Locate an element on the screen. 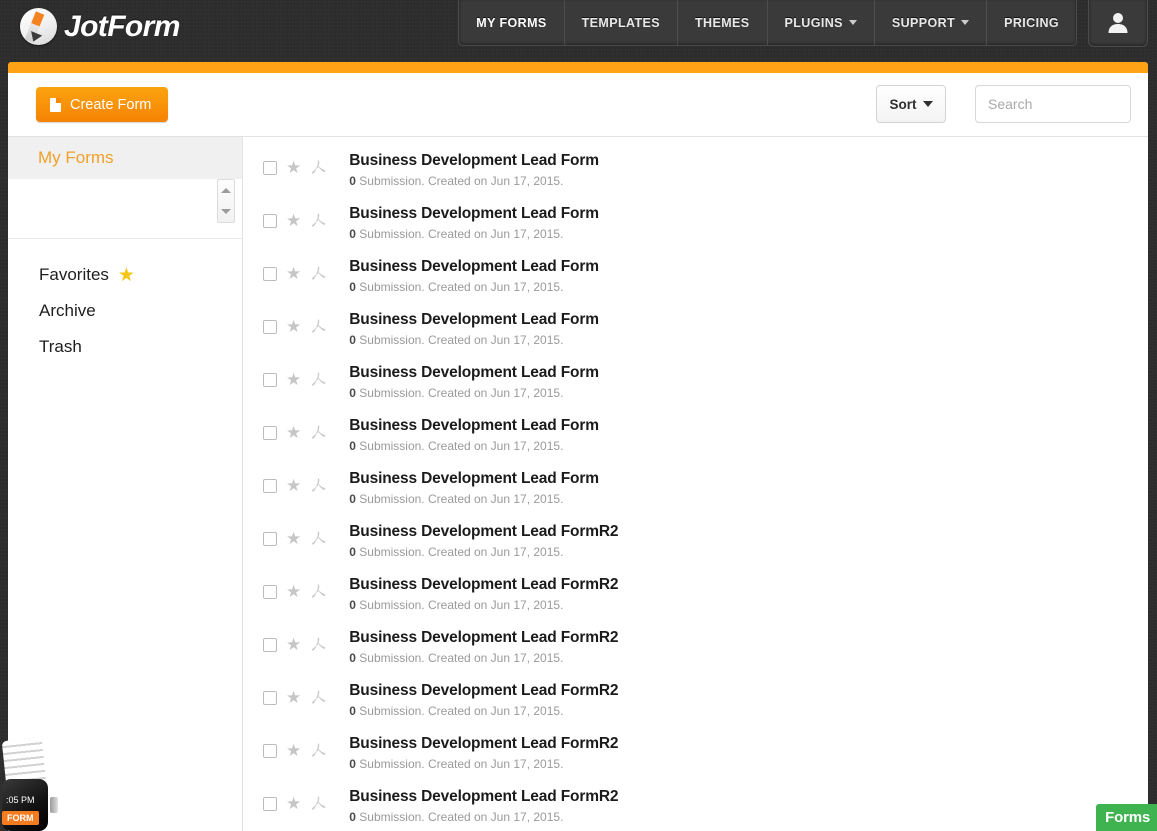  sidebar-item-trash: Trash is located at coordinates (125, 347).